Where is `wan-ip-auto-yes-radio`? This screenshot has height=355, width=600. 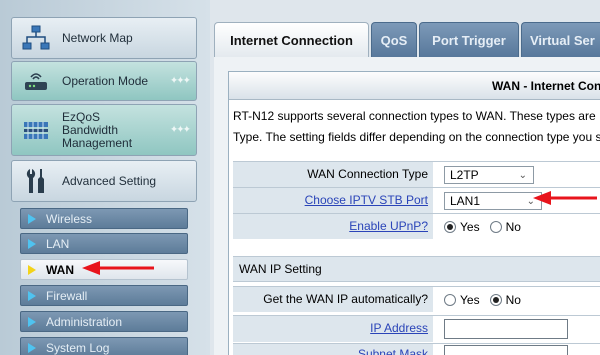 wan-ip-auto-yes-radio is located at coordinates (450, 299).